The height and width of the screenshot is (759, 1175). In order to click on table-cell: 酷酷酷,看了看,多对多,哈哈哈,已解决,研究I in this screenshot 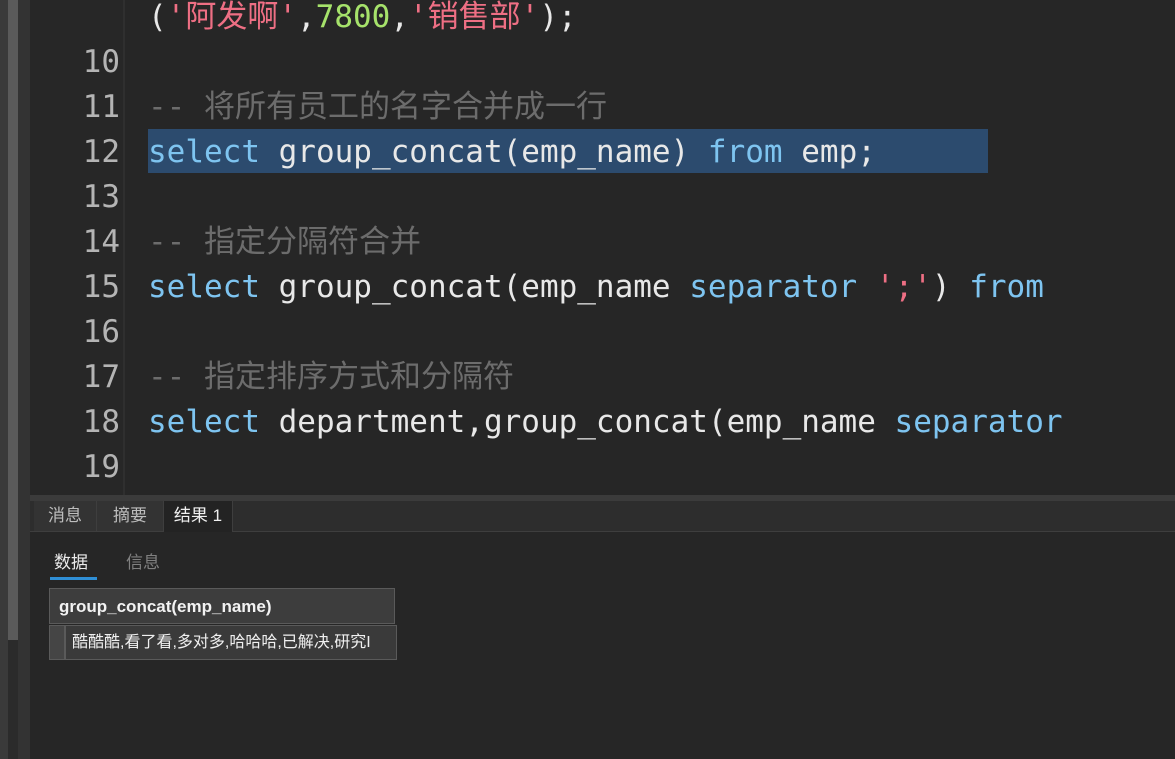, I will do `click(231, 642)`.